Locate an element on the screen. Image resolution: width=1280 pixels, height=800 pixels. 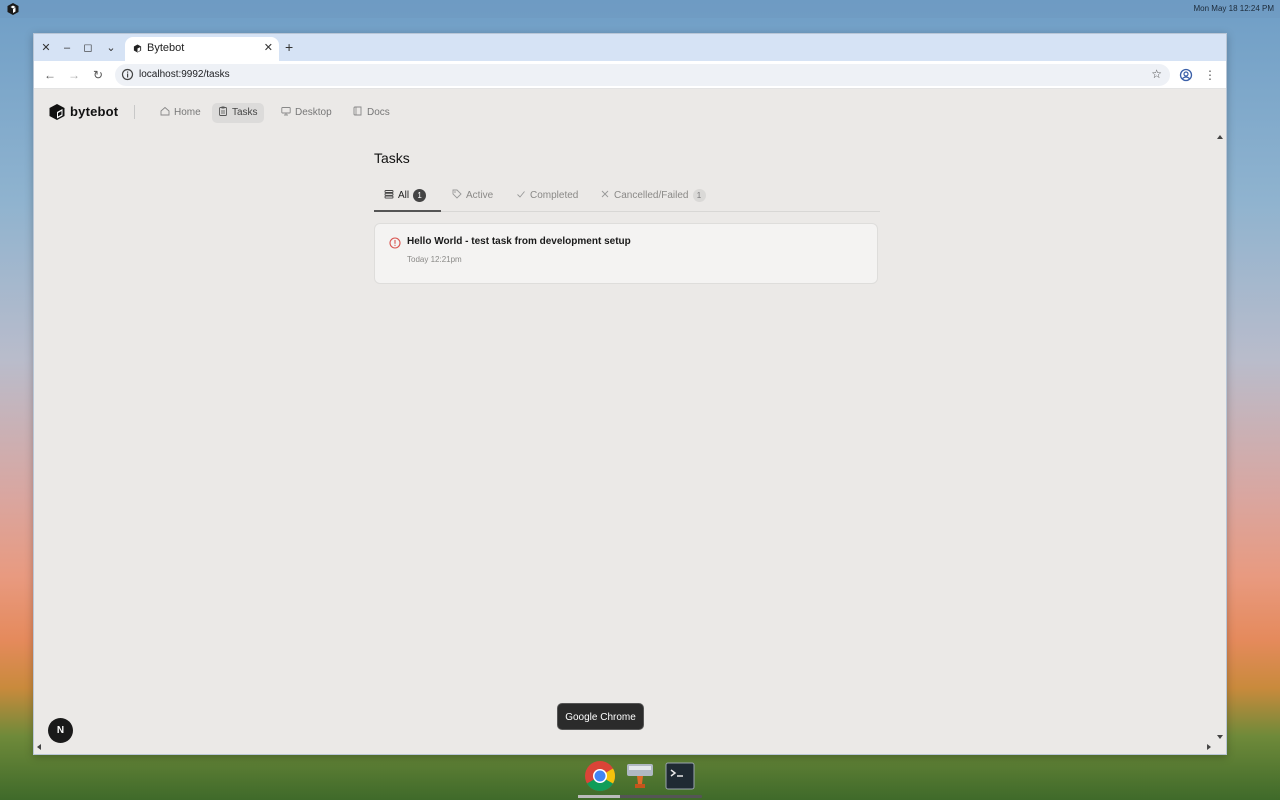
home-icon is located at coordinates (165, 111).